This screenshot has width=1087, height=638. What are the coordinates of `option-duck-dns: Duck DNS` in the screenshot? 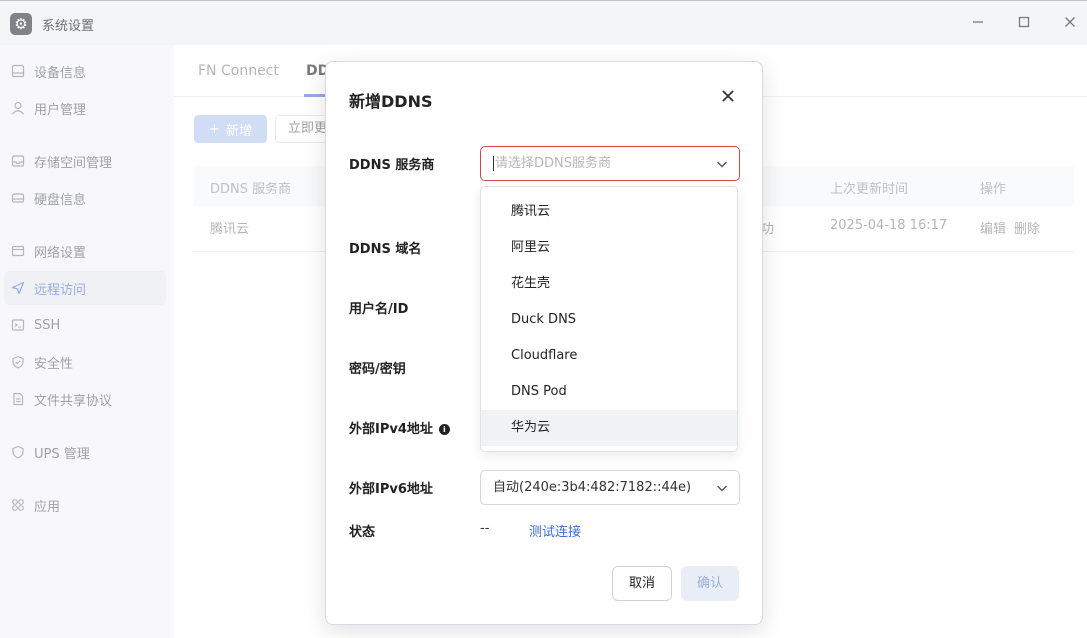 It's located at (609, 320).